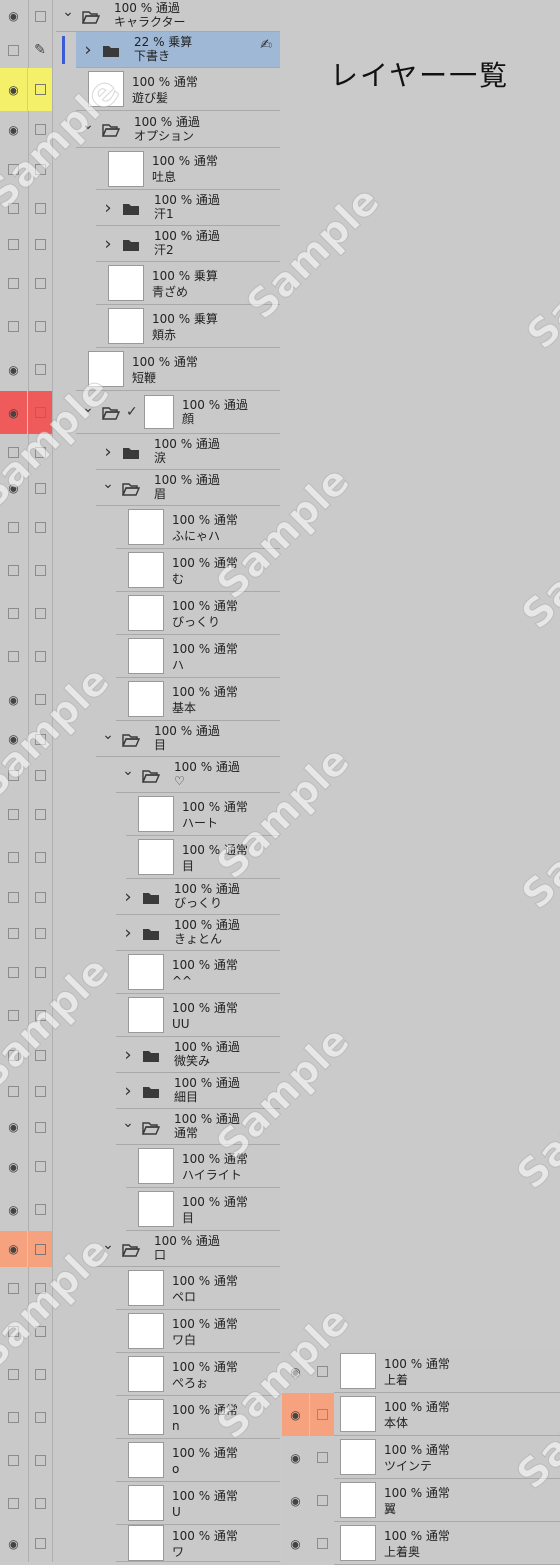 The width and height of the screenshot is (560, 1565). I want to click on layer-row: ◉ ⌄ 100 % 通過 キャラクター, so click(140, 16).